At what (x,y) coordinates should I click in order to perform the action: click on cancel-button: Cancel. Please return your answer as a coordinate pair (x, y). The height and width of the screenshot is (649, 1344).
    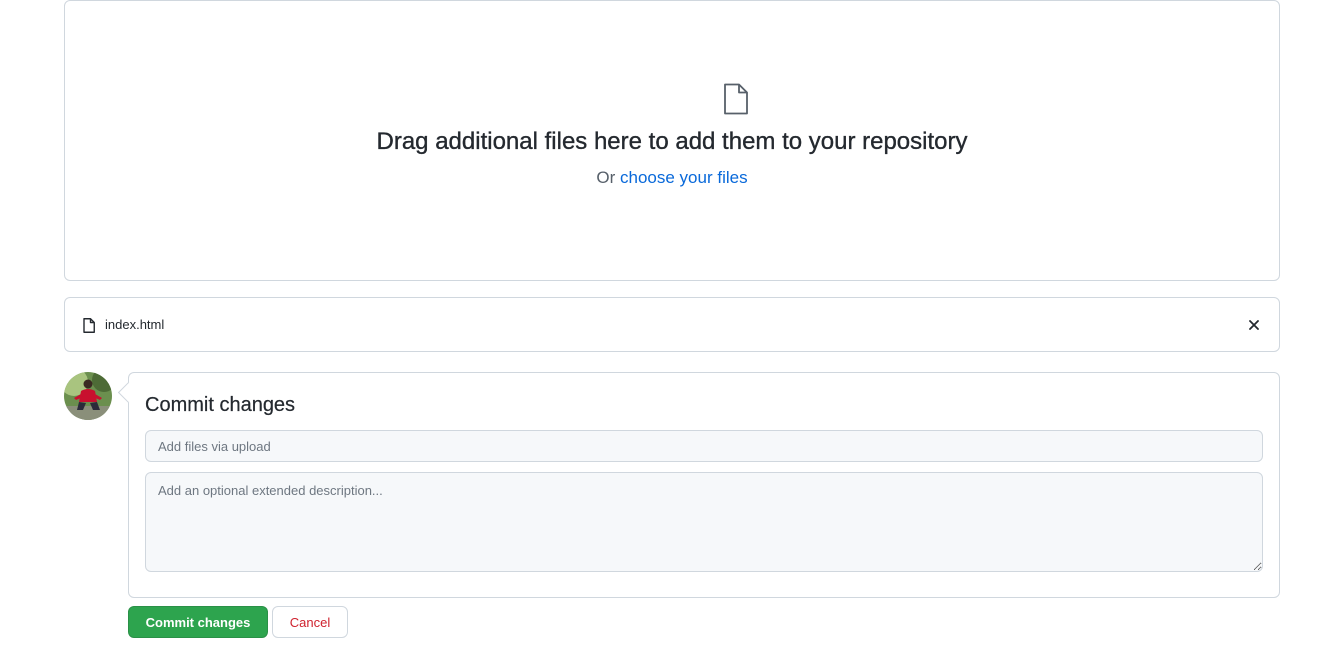
    Looking at the image, I should click on (310, 622).